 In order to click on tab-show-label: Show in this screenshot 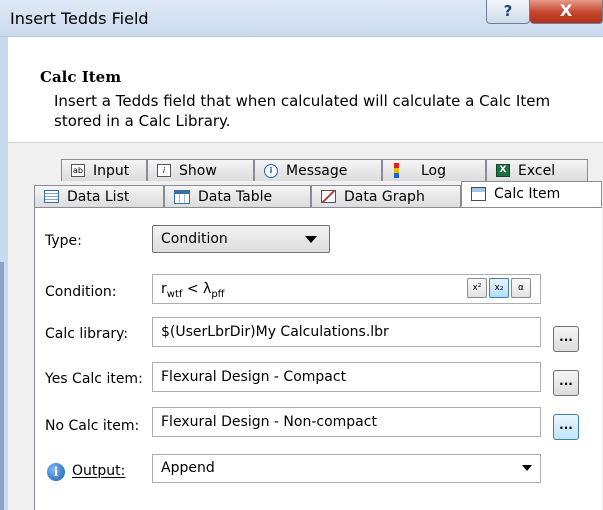, I will do `click(198, 170)`.